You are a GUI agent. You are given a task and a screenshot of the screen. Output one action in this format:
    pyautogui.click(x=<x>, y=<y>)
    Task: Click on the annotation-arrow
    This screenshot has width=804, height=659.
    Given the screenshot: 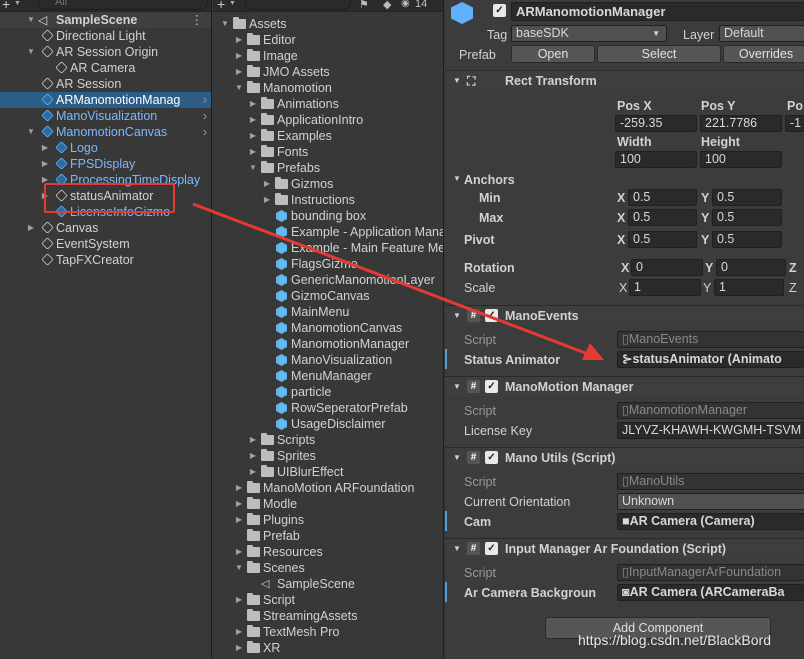 What is the action you would take?
    pyautogui.click(x=398, y=281)
    